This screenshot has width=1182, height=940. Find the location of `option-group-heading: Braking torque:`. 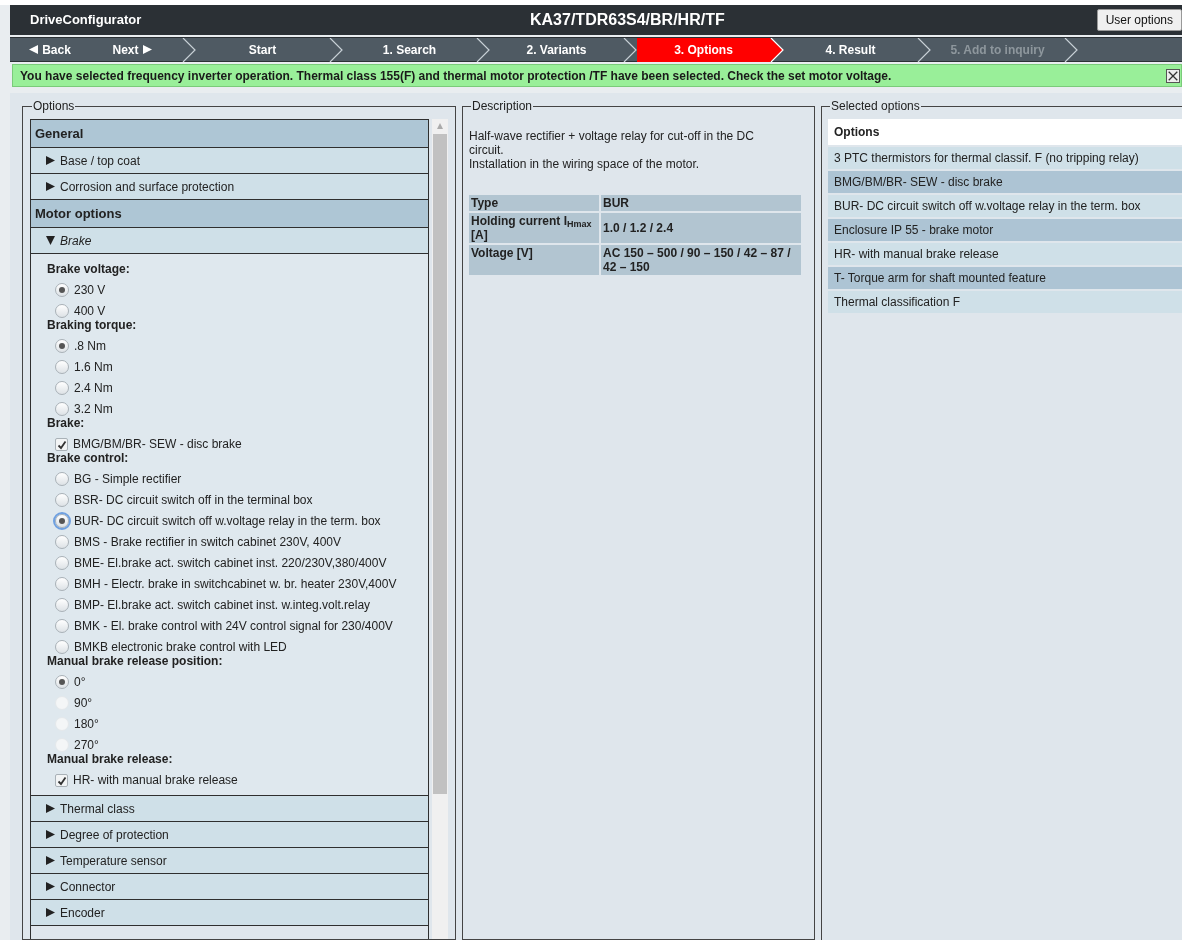

option-group-heading: Braking torque: is located at coordinates (92, 325).